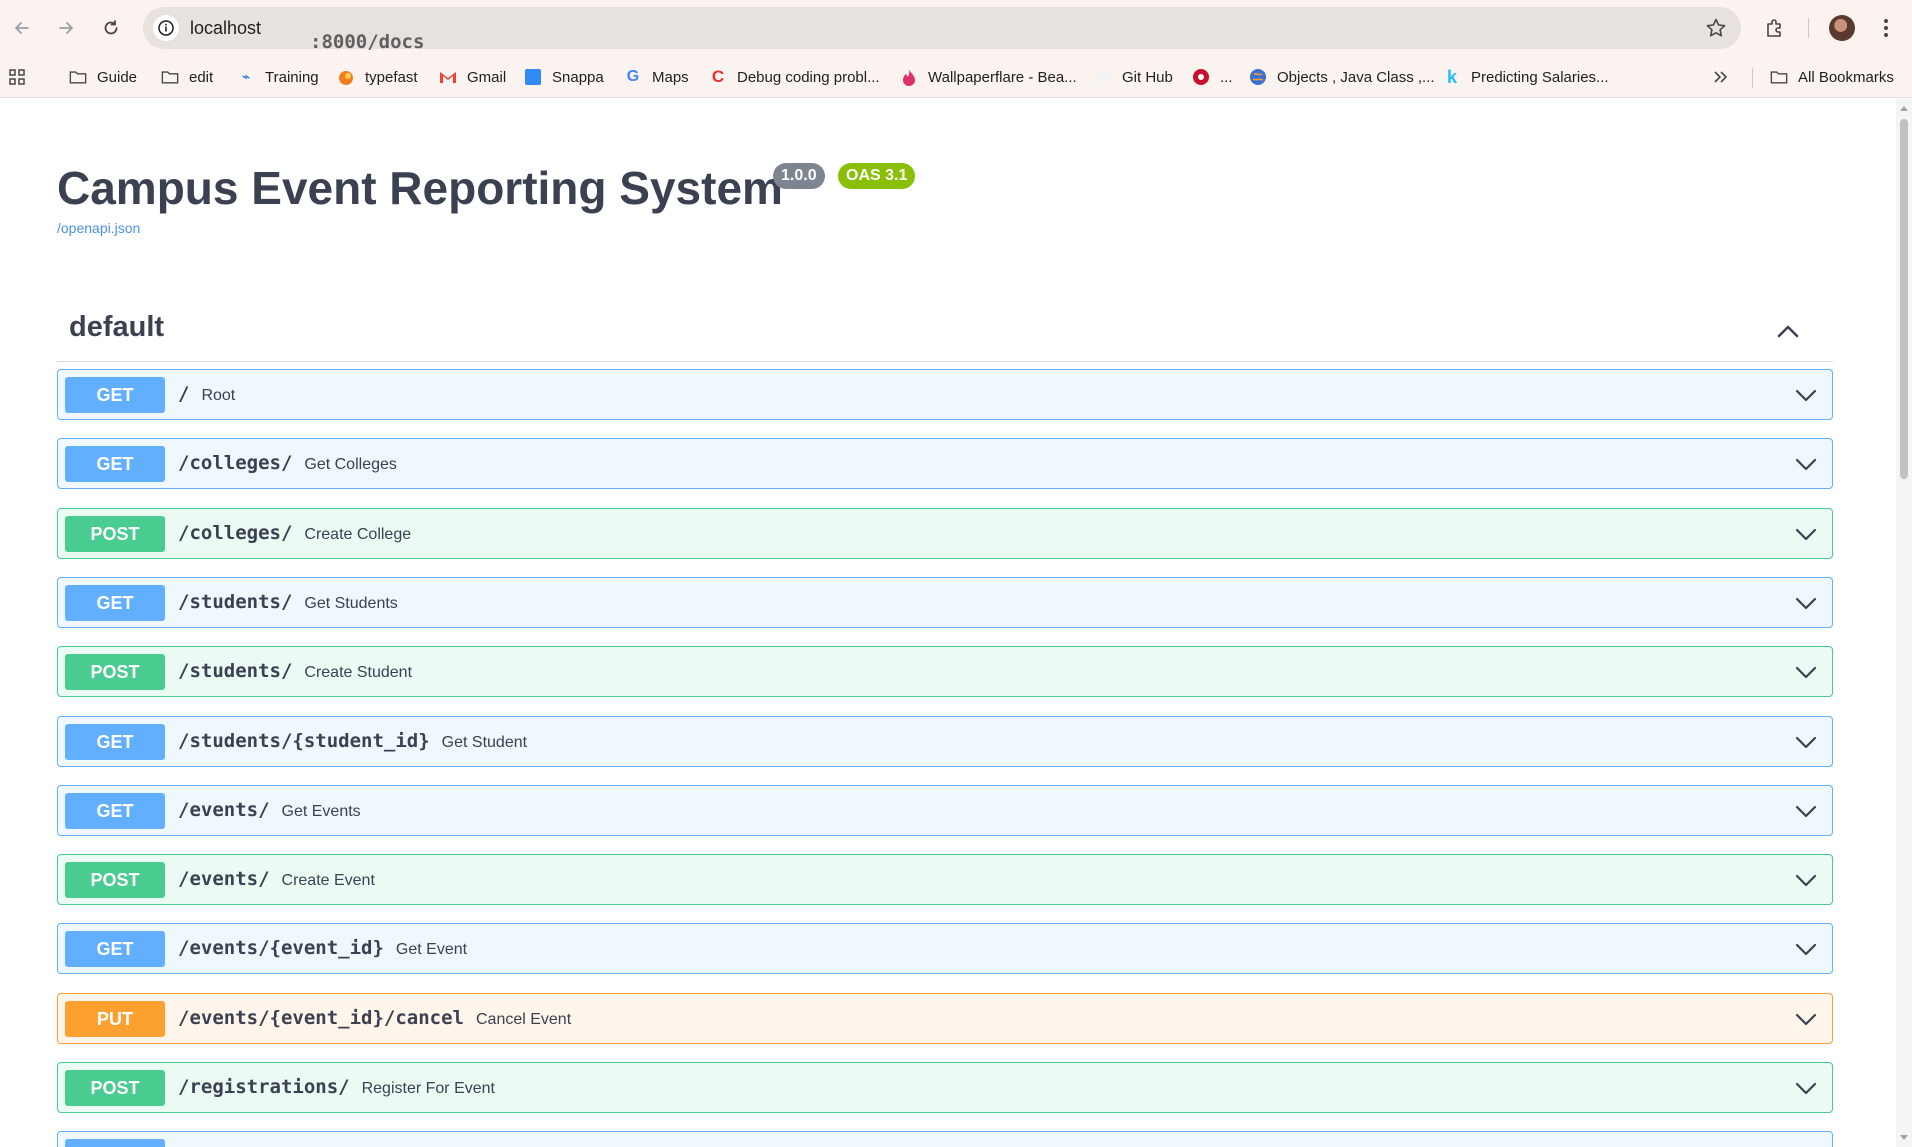 Image resolution: width=1912 pixels, height=1147 pixels. I want to click on tag-section-header: default, so click(945, 330).